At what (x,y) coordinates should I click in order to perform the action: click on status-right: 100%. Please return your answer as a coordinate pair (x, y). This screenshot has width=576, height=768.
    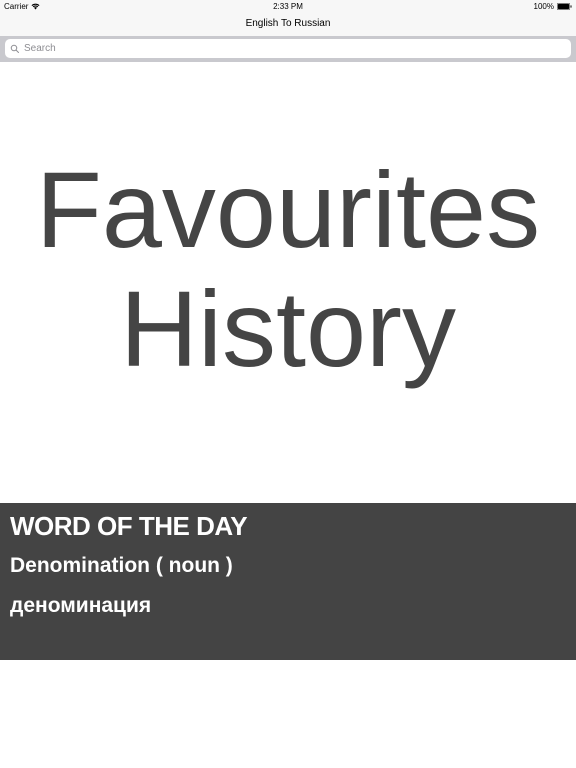
    Looking at the image, I should click on (553, 6).